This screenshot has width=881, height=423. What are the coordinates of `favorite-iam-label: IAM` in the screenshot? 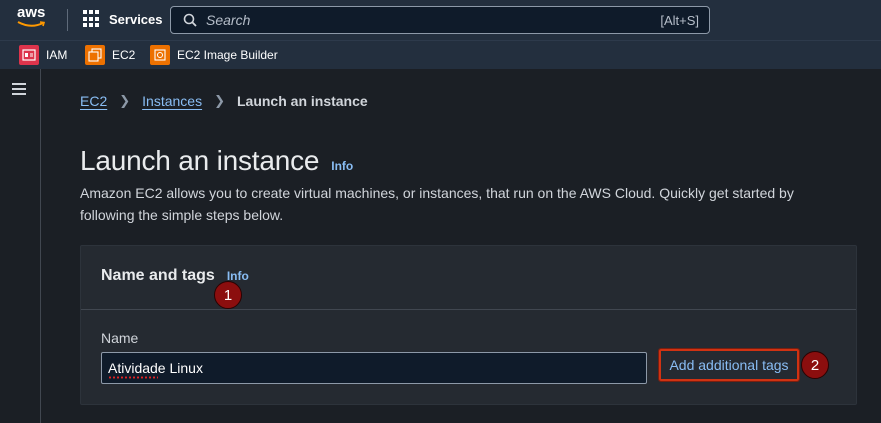 It's located at (57, 55).